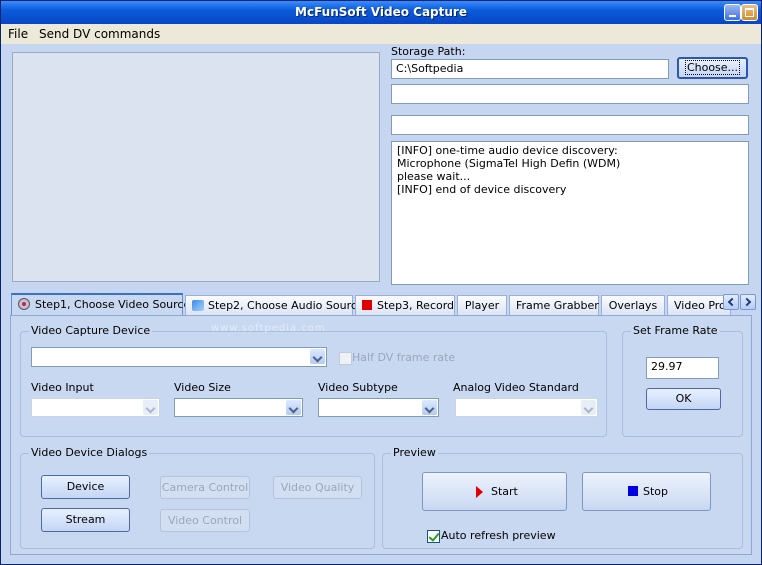 The width and height of the screenshot is (762, 565). What do you see at coordinates (732, 16) in the screenshot?
I see `minimize-icon` at bounding box center [732, 16].